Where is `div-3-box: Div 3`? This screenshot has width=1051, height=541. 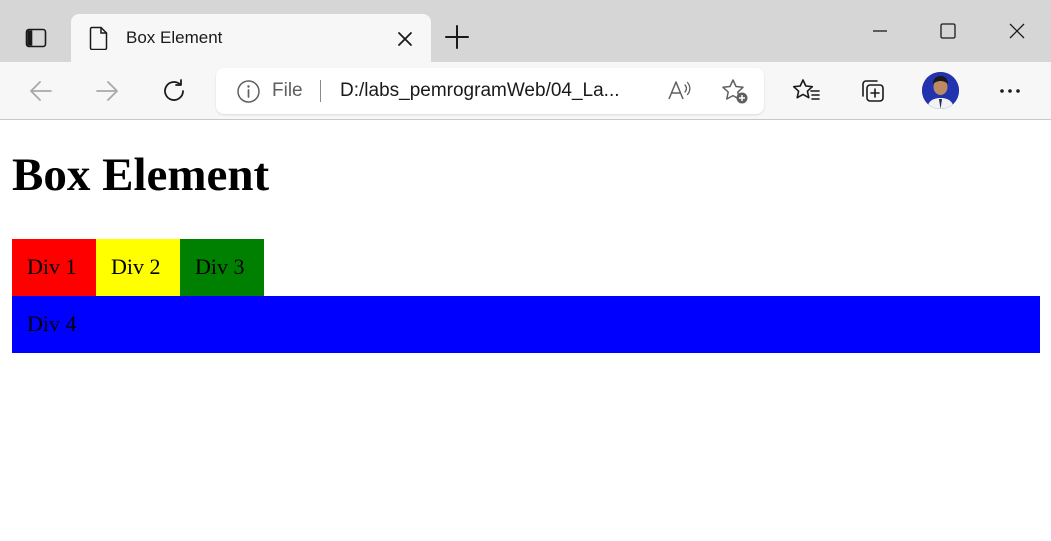 div-3-box: Div 3 is located at coordinates (222, 267).